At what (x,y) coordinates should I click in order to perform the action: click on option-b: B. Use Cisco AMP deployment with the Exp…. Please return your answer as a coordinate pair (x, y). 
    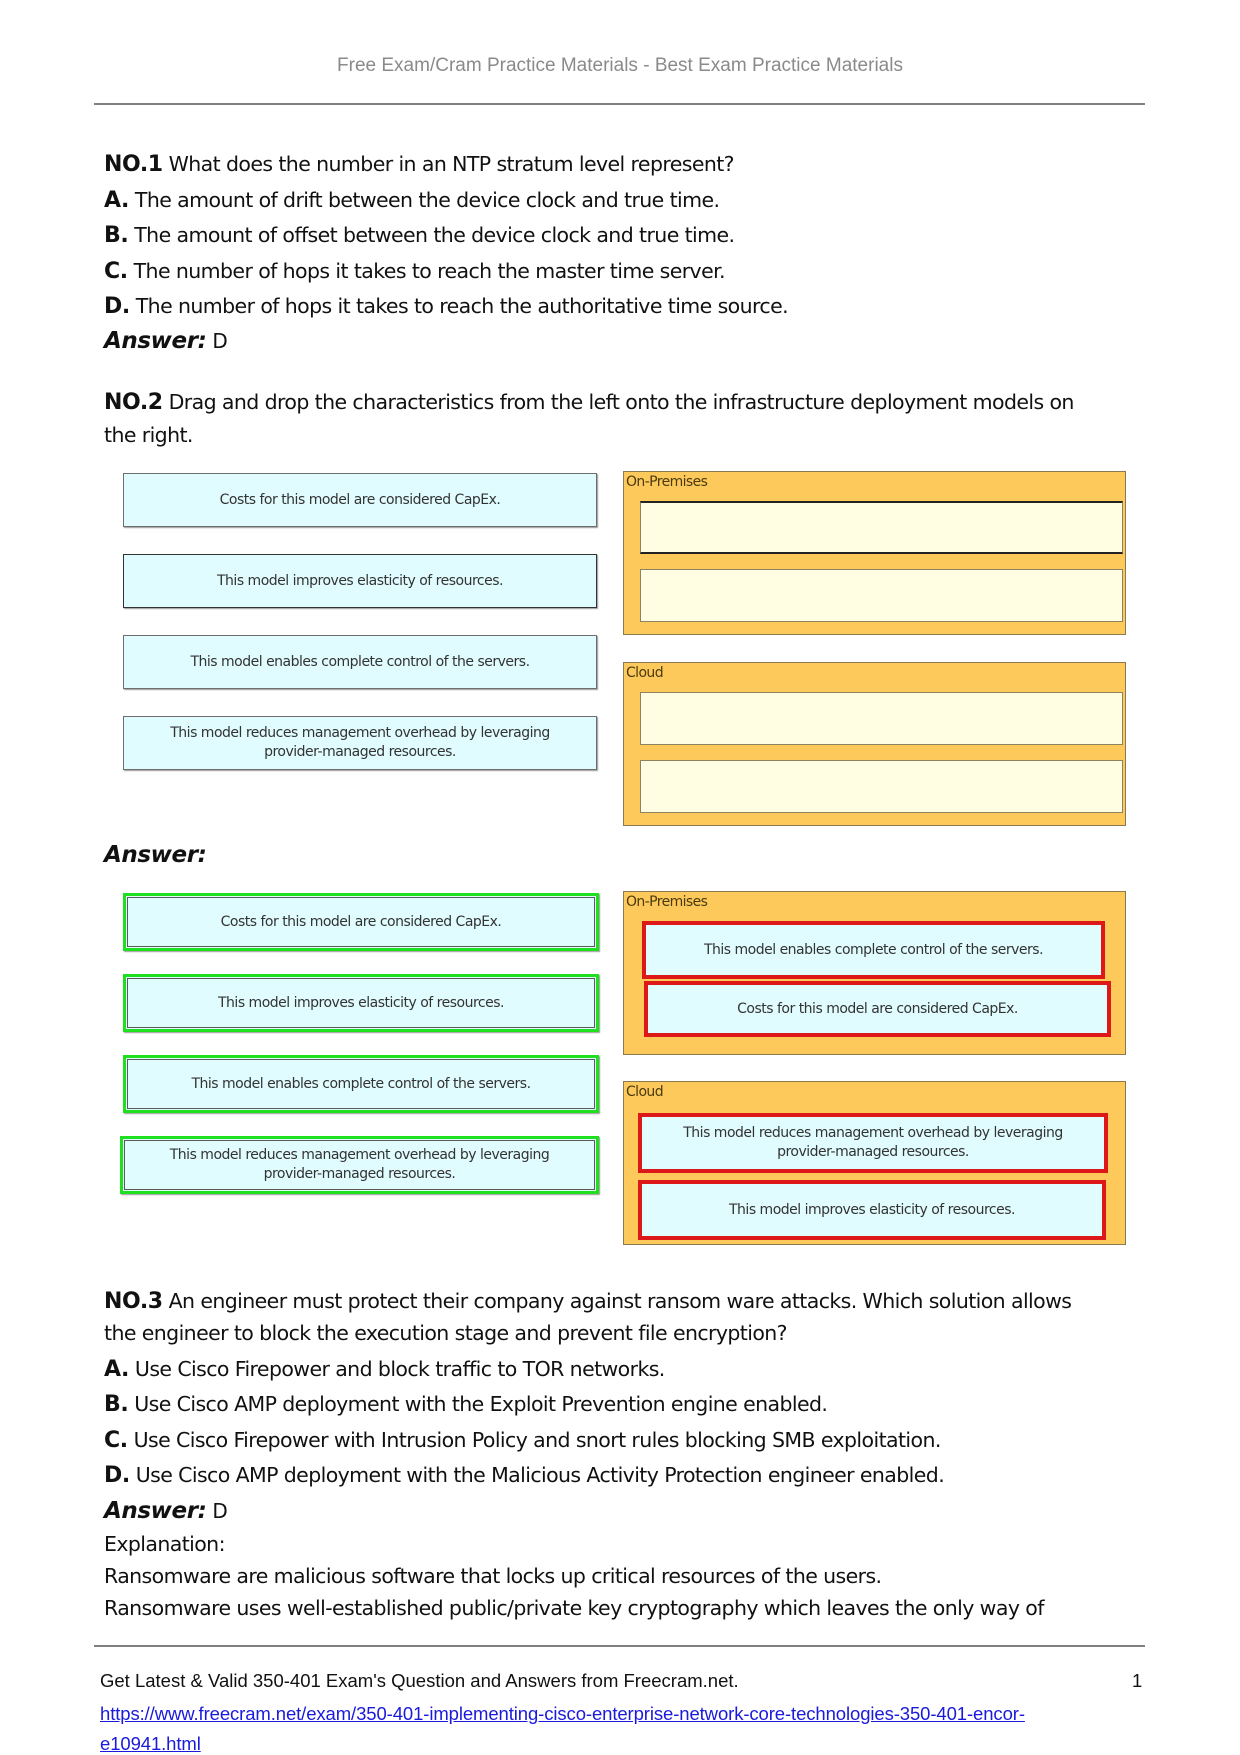
    Looking at the image, I should click on (466, 1404).